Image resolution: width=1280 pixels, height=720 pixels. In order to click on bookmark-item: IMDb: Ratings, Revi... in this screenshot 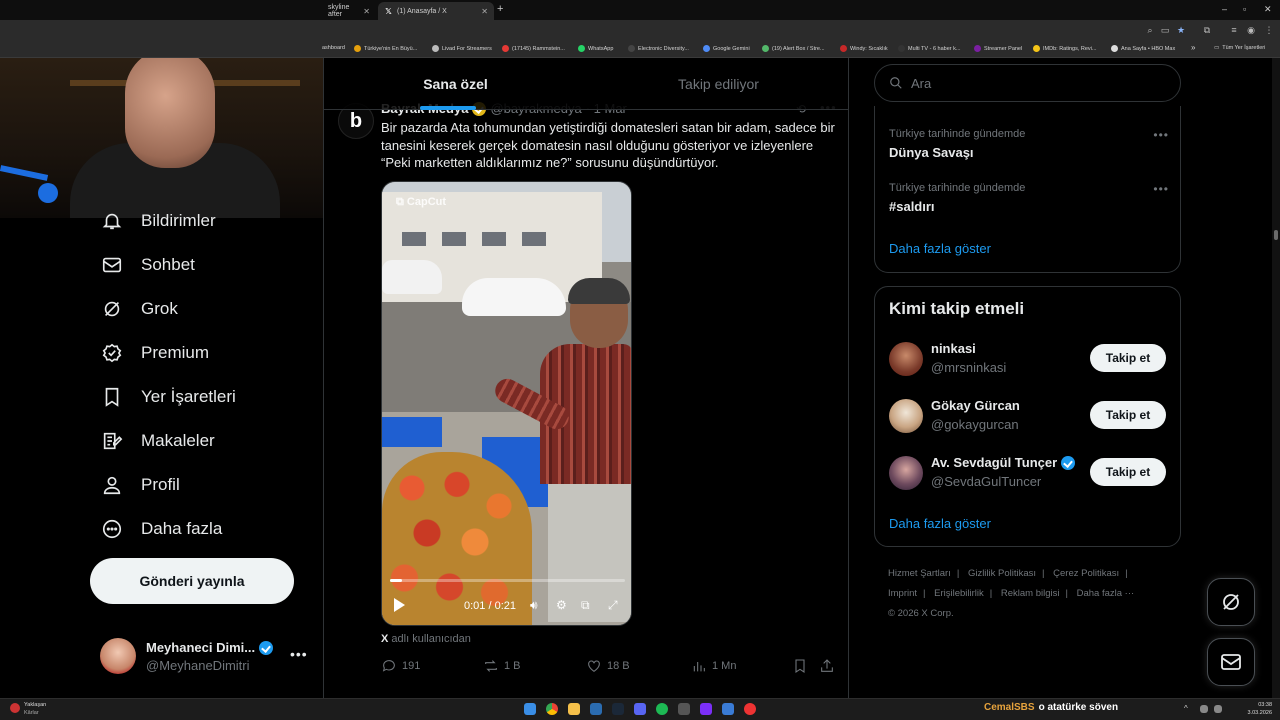, I will do `click(1065, 48)`.